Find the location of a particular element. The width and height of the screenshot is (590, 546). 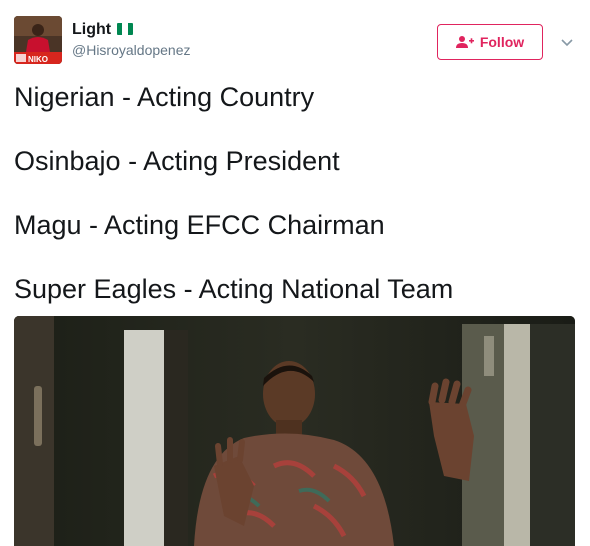

tweet-line: Magu - Acting EFCC Chairman is located at coordinates (199, 225).